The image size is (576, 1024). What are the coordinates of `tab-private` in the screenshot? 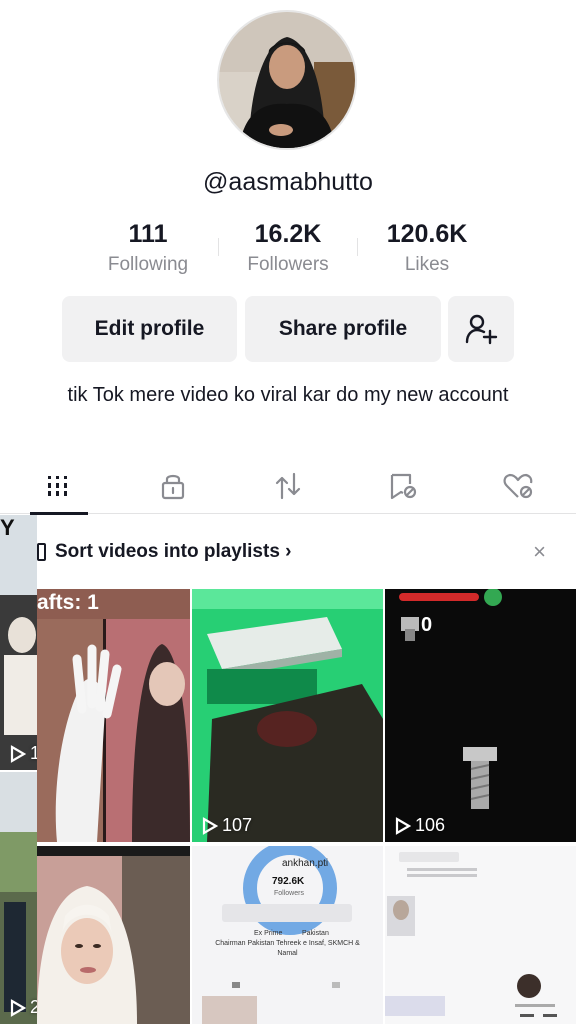 It's located at (172, 486).